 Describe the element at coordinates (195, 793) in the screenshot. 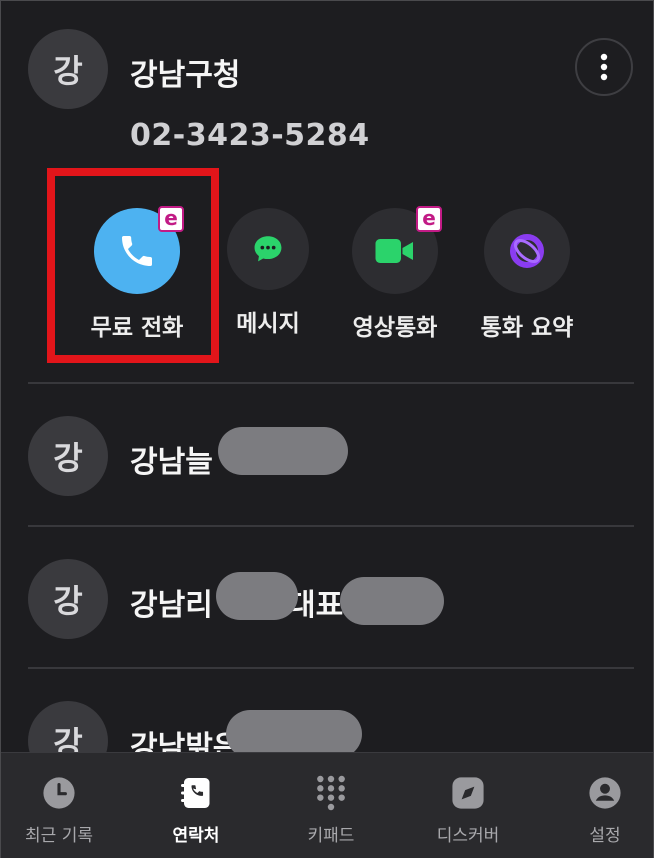

I see `contacts-book-icon` at that location.